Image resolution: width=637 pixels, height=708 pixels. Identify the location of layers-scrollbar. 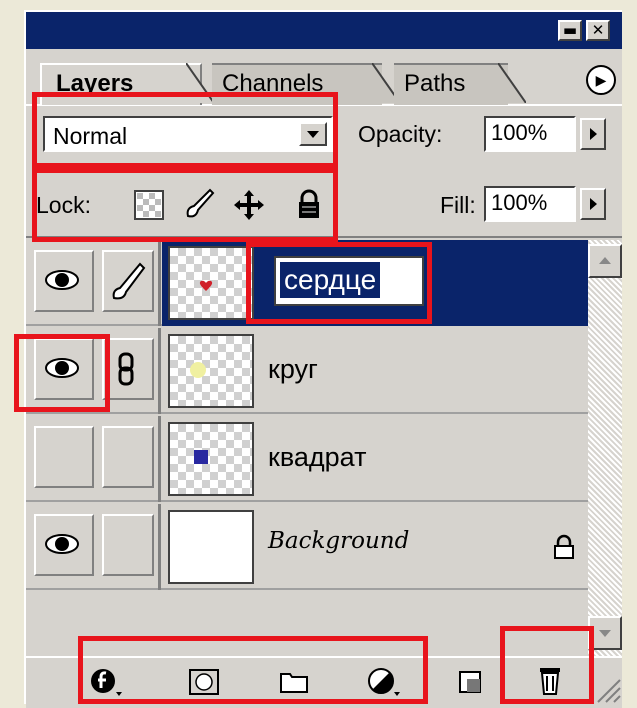
(605, 448).